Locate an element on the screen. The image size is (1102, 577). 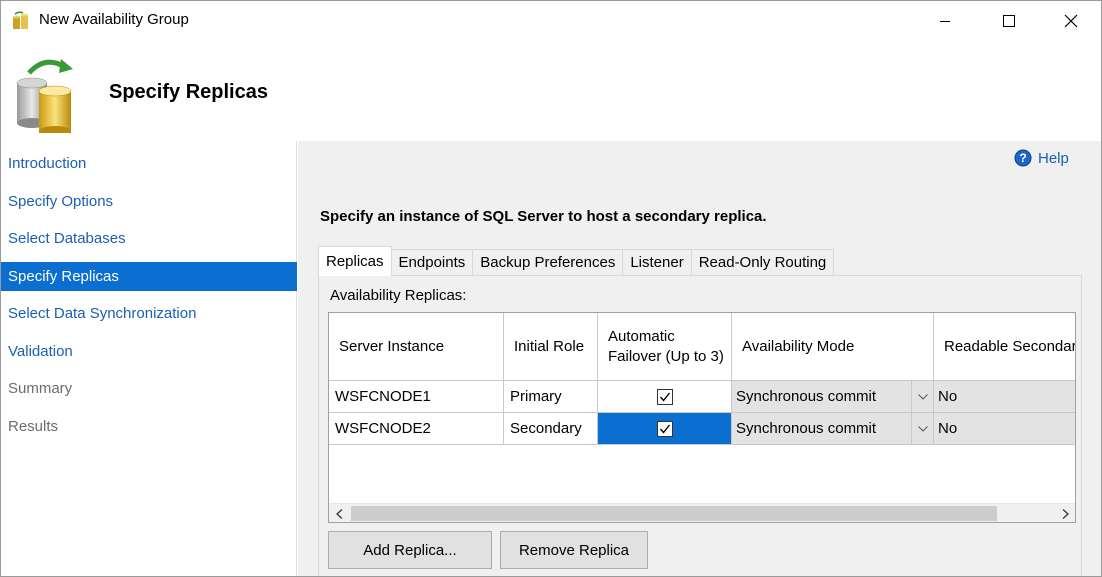
tab-listener: Listener is located at coordinates (657, 262).